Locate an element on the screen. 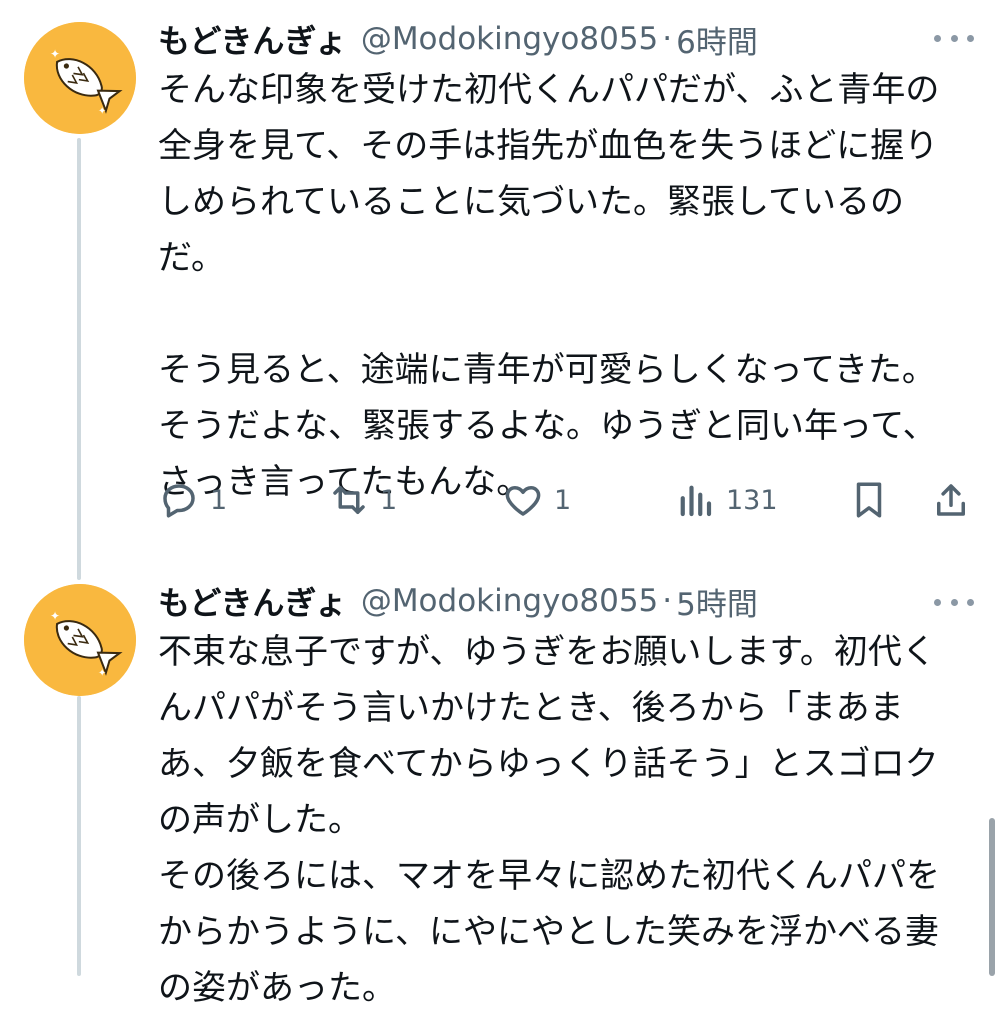 This screenshot has height=1016, width=1000. action-bar: 1 1 1 131 is located at coordinates (568, 500).